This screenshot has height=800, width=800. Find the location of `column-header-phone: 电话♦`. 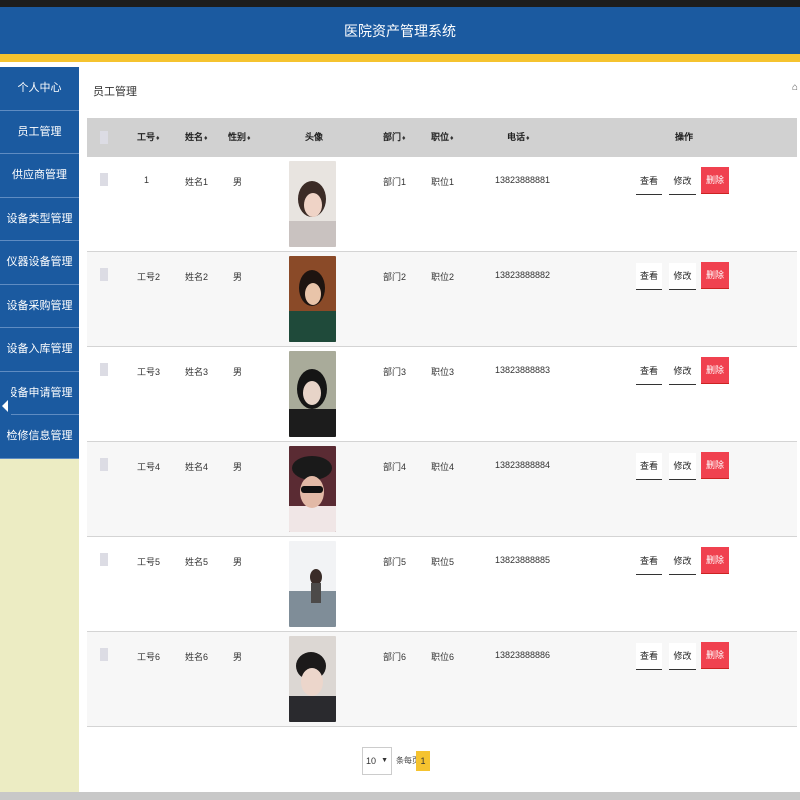

column-header-phone: 电话♦ is located at coordinates (518, 137).